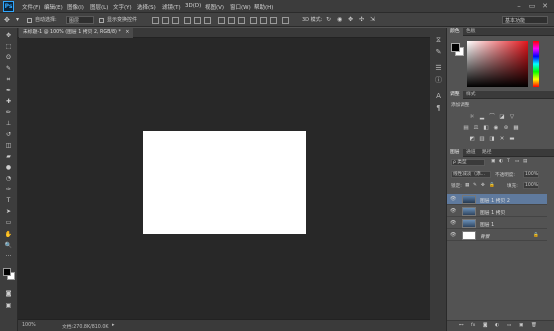 The width and height of the screenshot is (554, 331). I want to click on document-tab: 未标题-1 @ 100% (图层 1 拷贝 2, RGB/8) * ×, so click(76, 33).